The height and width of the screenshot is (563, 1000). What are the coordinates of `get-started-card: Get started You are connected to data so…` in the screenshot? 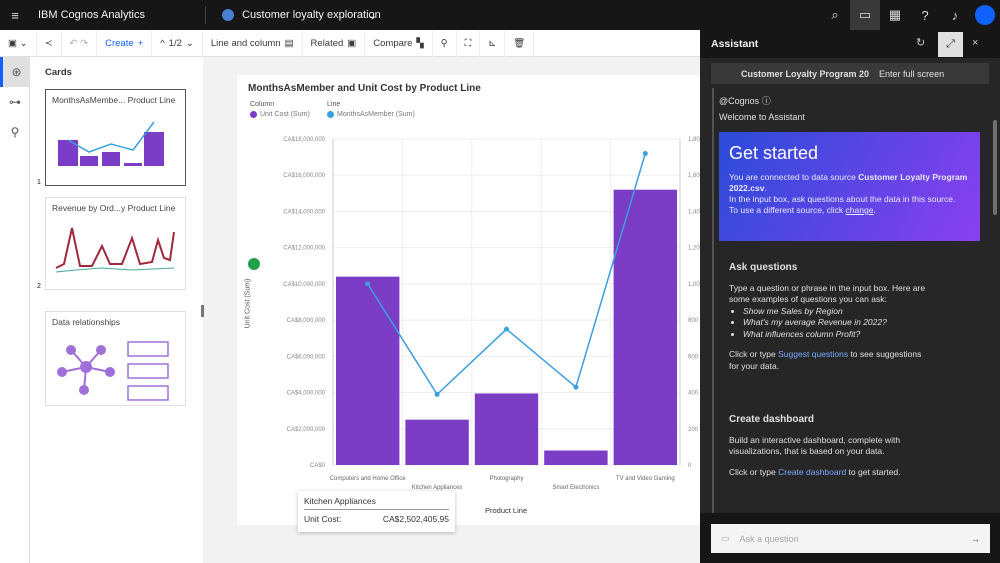 It's located at (849, 186).